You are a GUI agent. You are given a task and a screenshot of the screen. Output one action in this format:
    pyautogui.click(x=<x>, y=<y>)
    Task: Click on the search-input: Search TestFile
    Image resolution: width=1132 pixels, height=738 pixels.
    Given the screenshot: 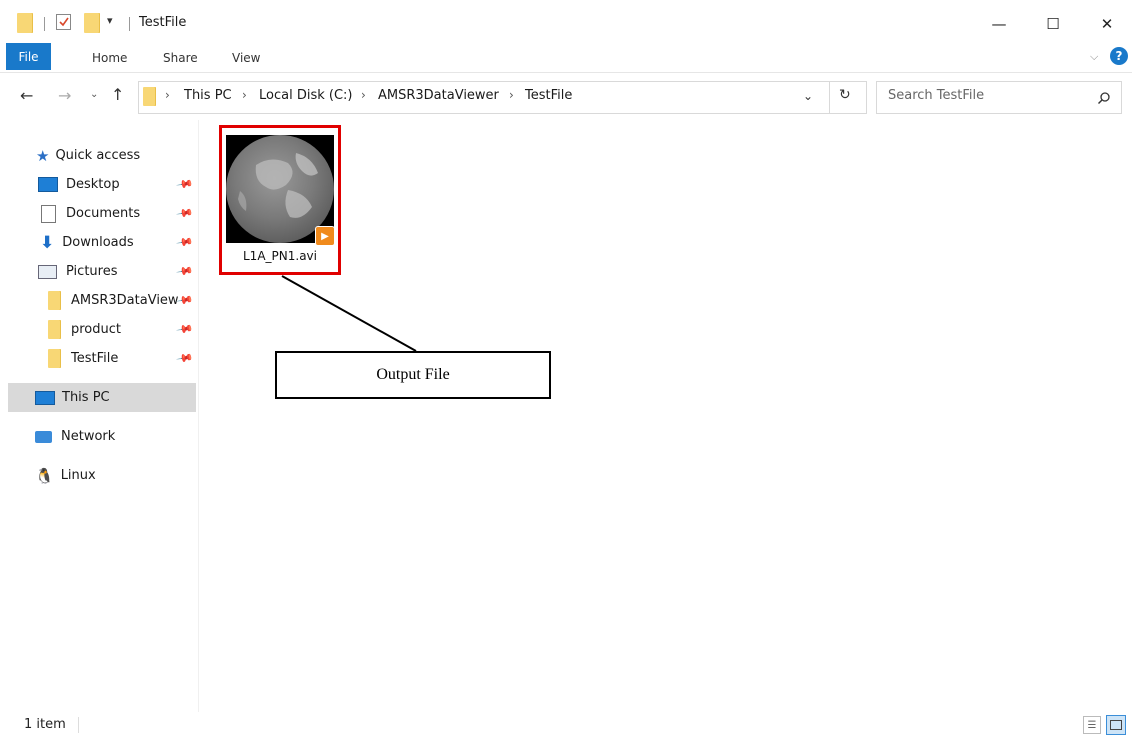 What is the action you would take?
    pyautogui.click(x=936, y=95)
    